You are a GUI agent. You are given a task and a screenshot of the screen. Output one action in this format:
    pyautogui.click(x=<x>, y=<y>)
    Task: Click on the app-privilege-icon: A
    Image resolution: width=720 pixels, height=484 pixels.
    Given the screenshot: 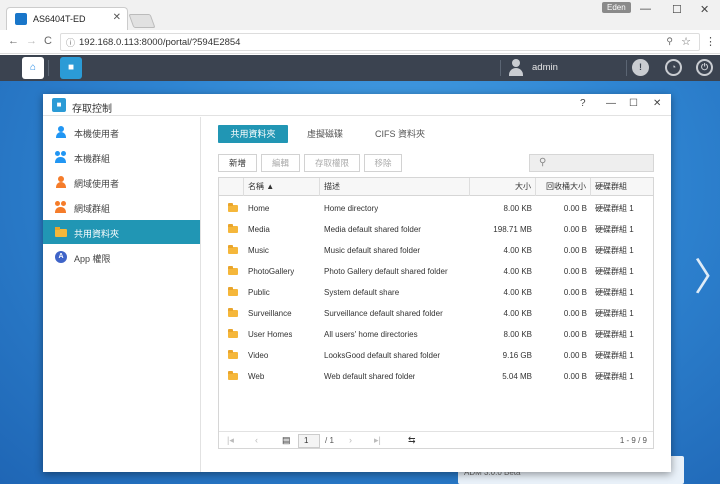 What is the action you would take?
    pyautogui.click(x=61, y=257)
    